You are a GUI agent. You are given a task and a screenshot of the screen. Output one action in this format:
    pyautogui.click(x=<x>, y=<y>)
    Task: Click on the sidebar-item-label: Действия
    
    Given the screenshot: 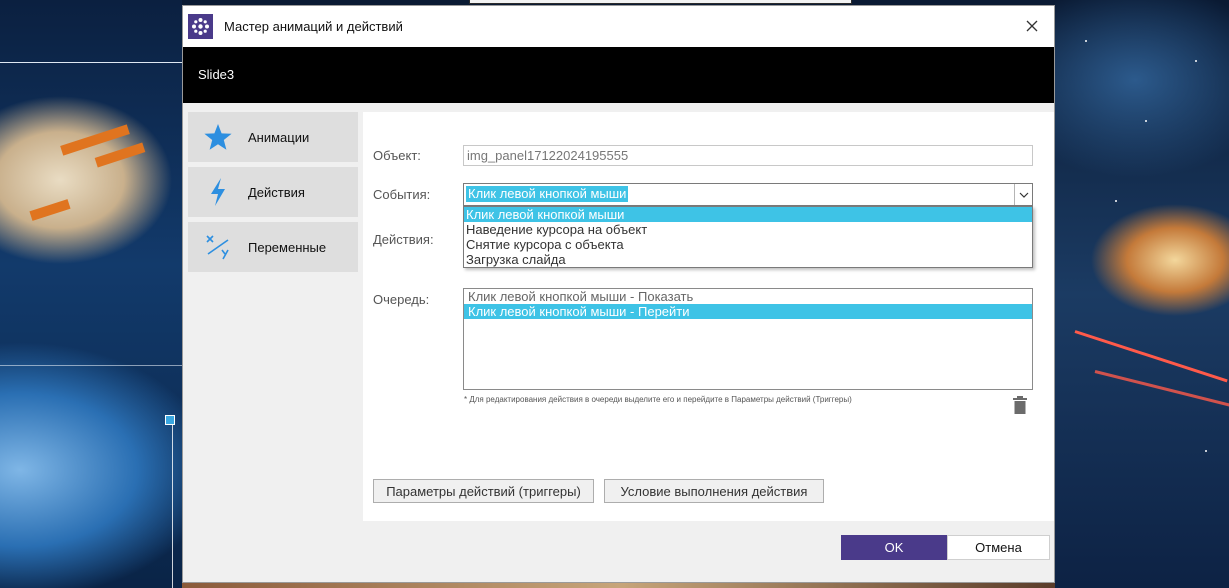 What is the action you would take?
    pyautogui.click(x=276, y=192)
    